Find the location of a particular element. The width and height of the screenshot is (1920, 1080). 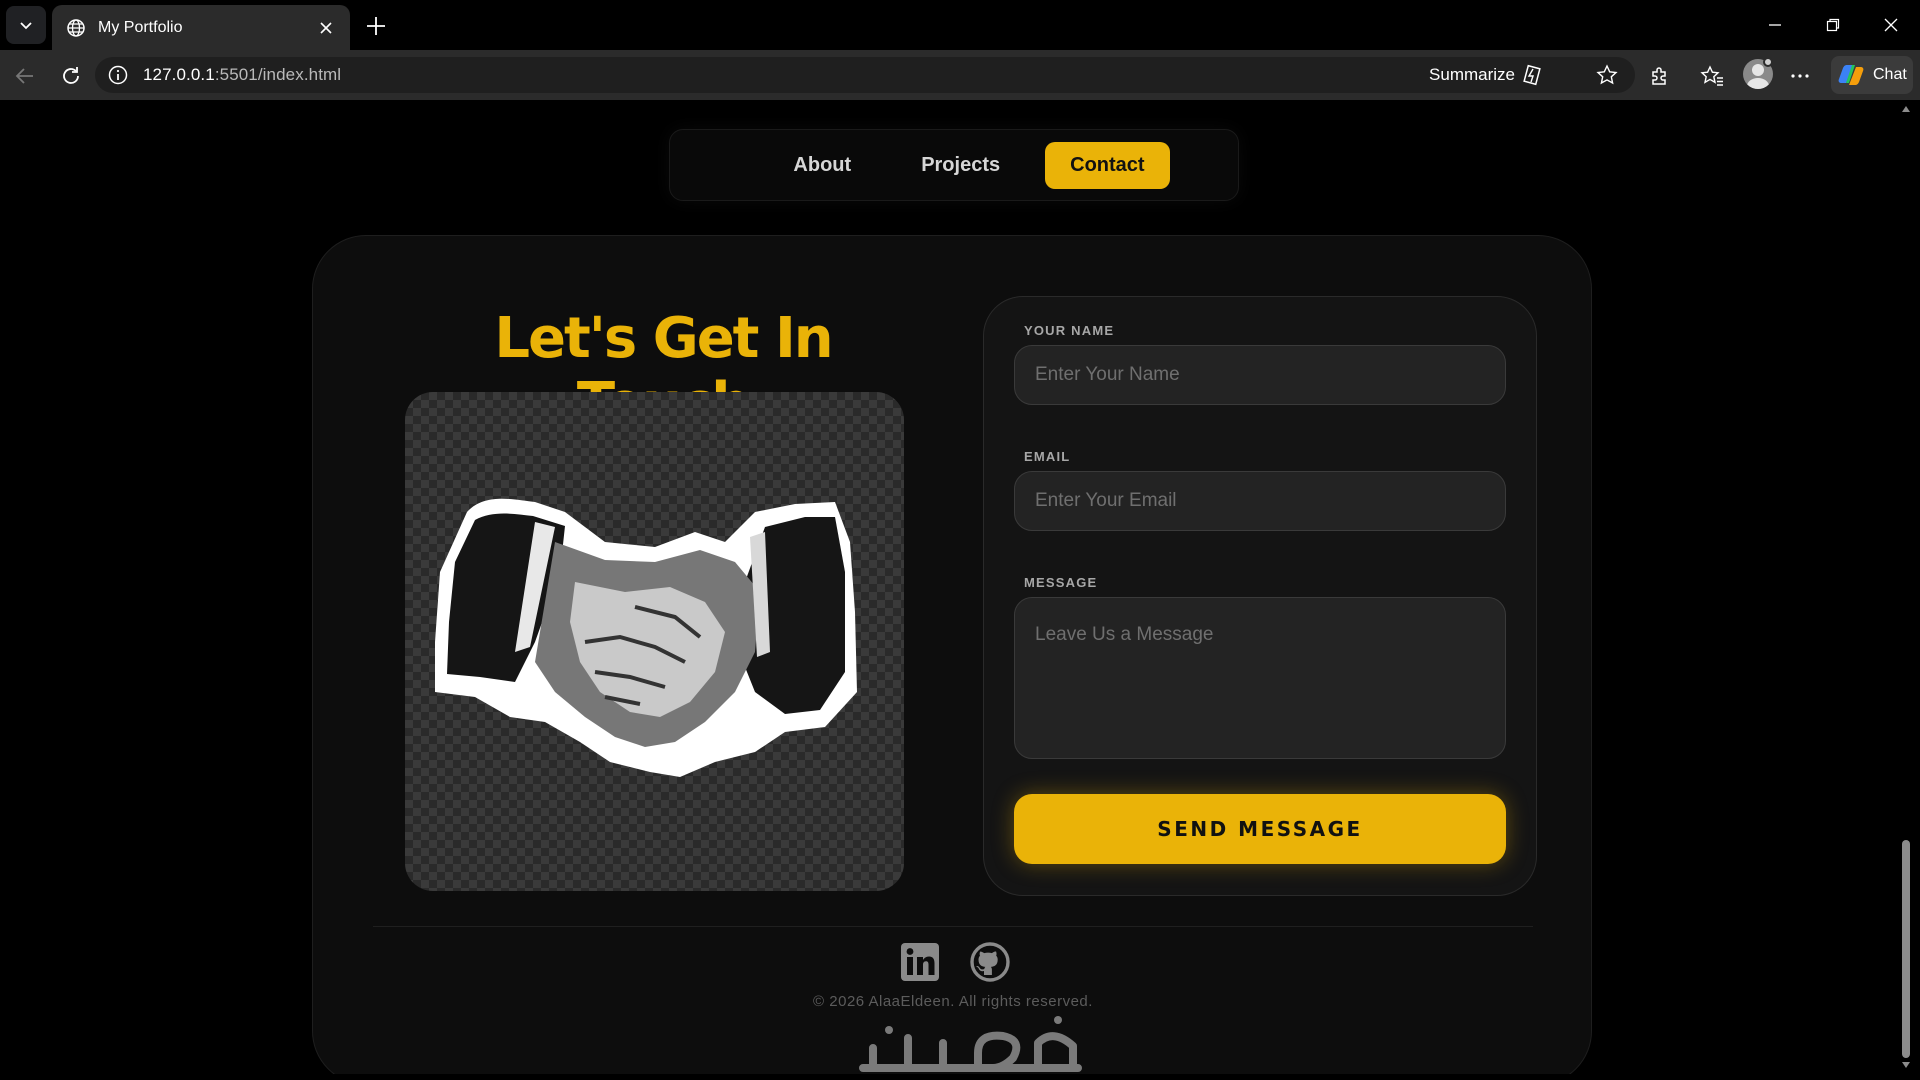

footer-divider is located at coordinates (953, 926).